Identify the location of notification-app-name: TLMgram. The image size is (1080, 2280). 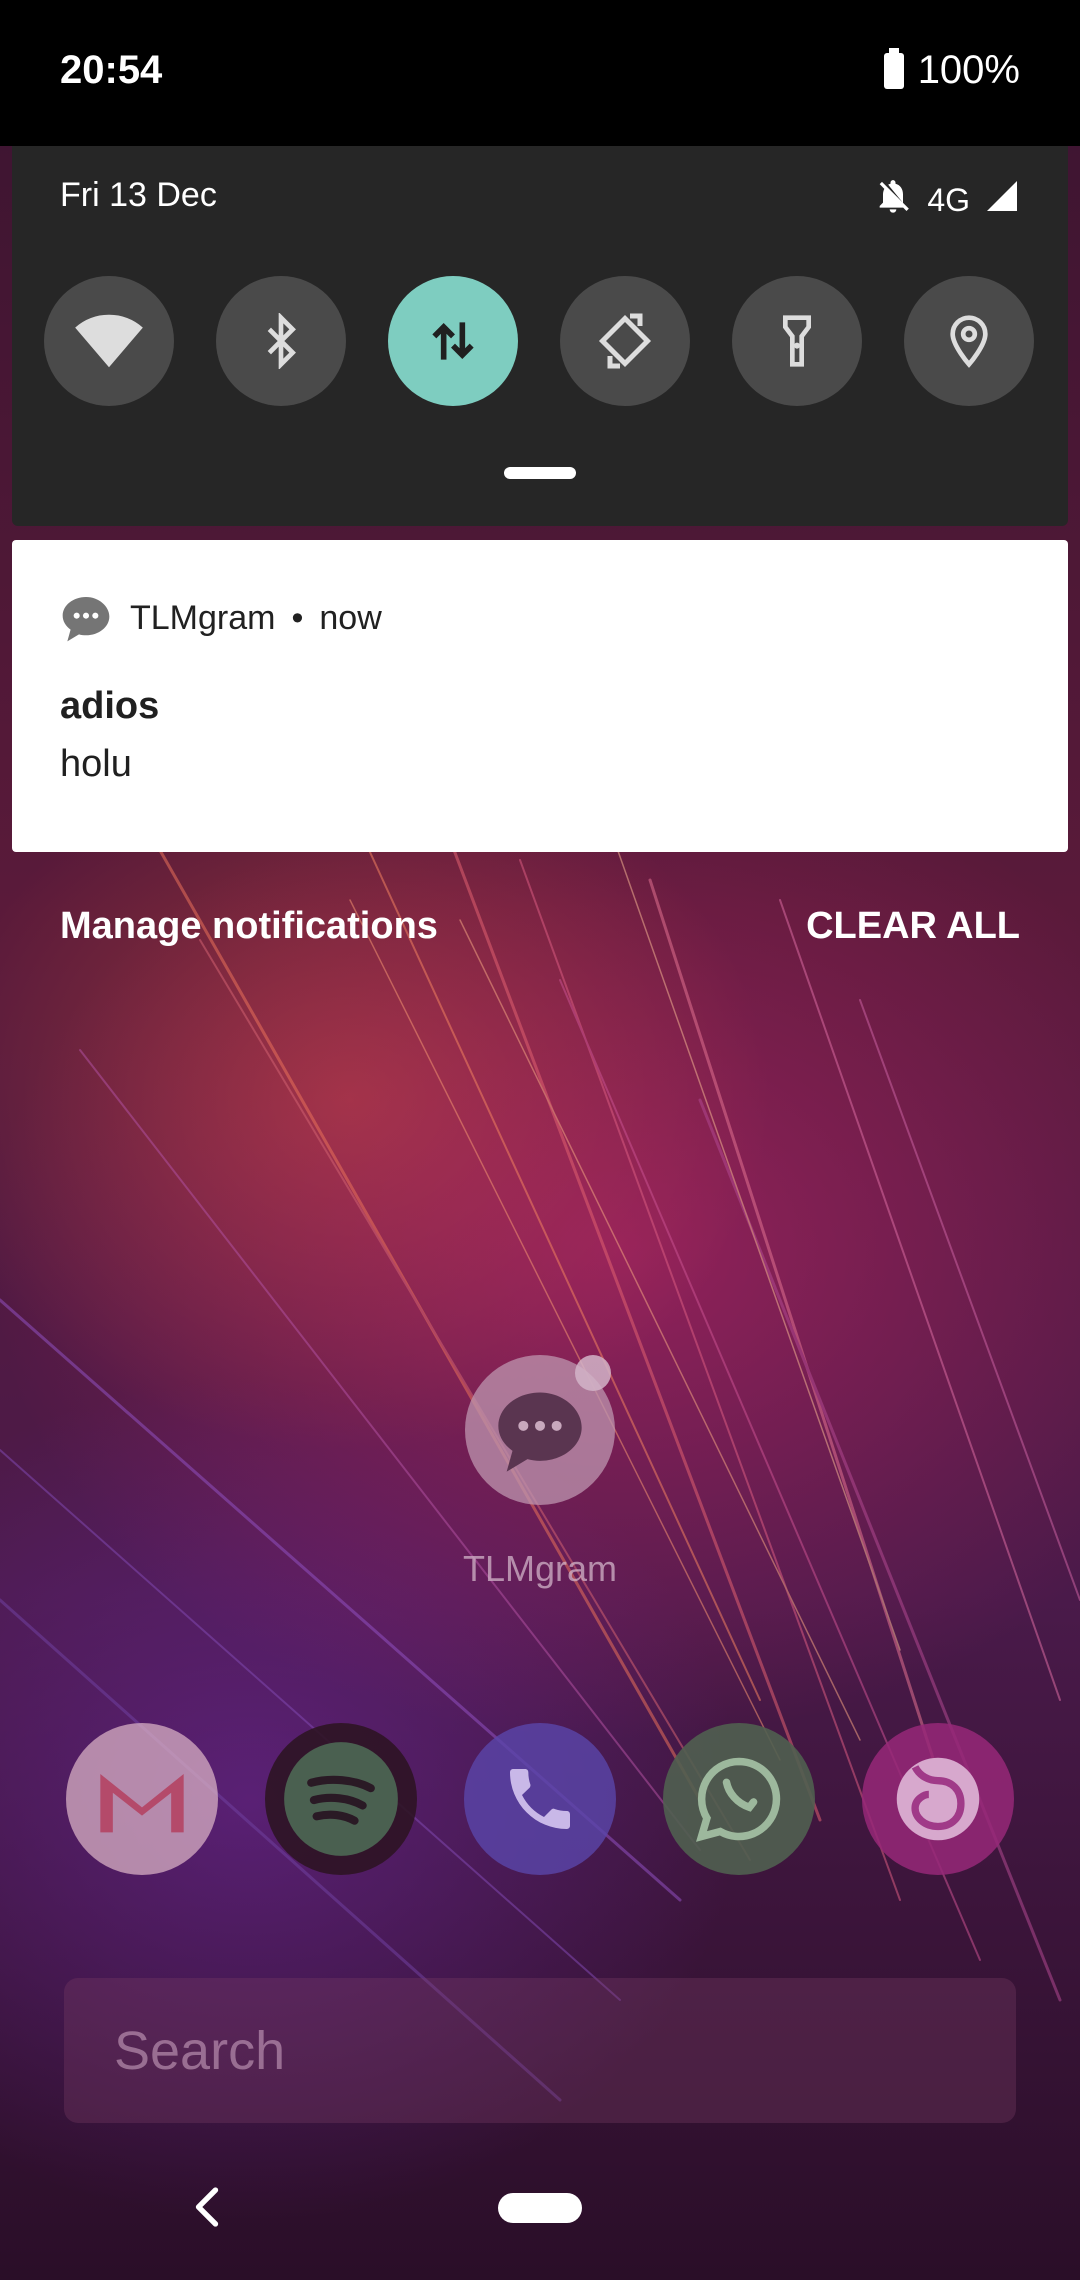
(203, 617).